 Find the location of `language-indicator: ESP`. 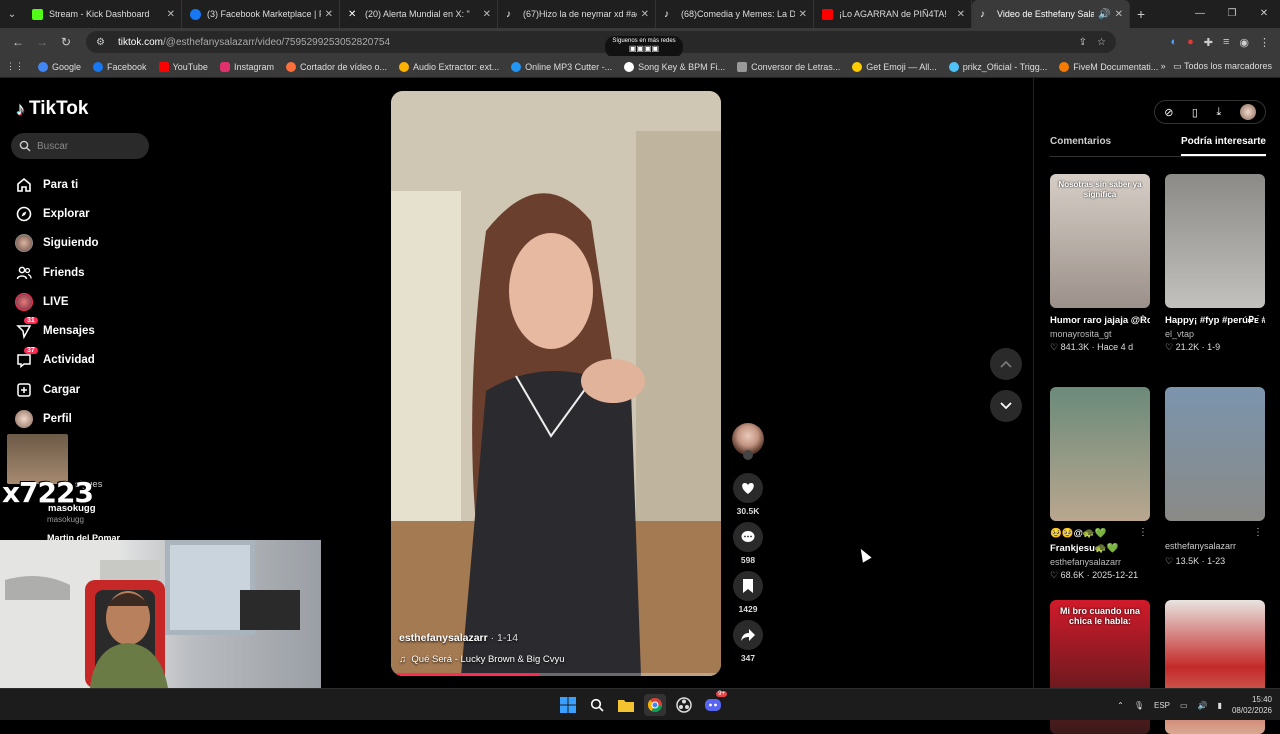

language-indicator: ESP is located at coordinates (1162, 705).